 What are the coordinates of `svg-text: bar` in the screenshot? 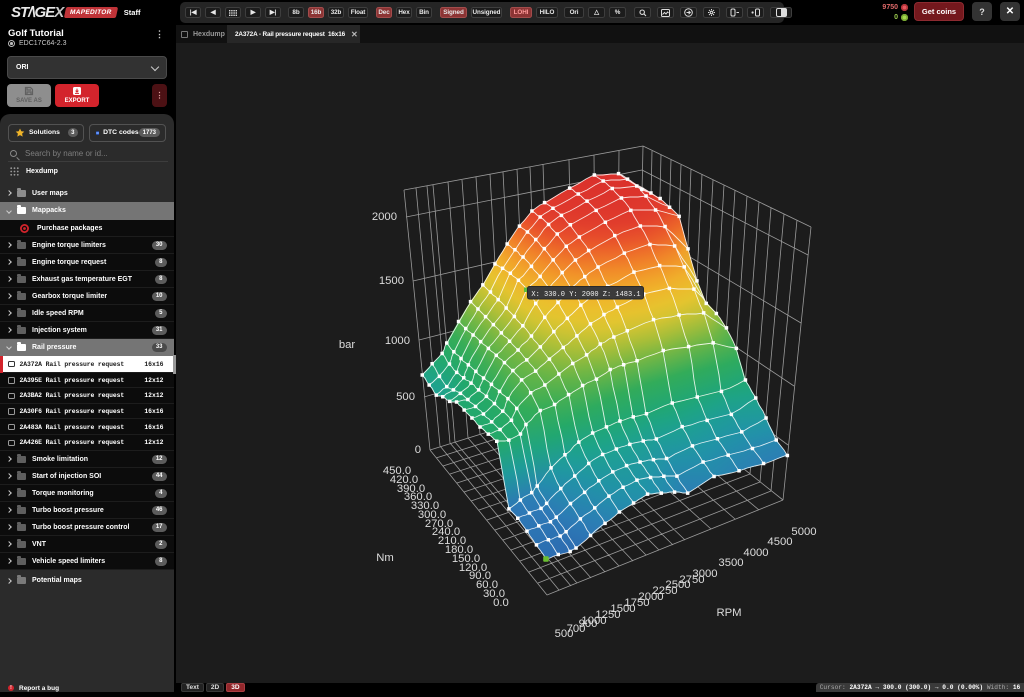 It's located at (347, 345).